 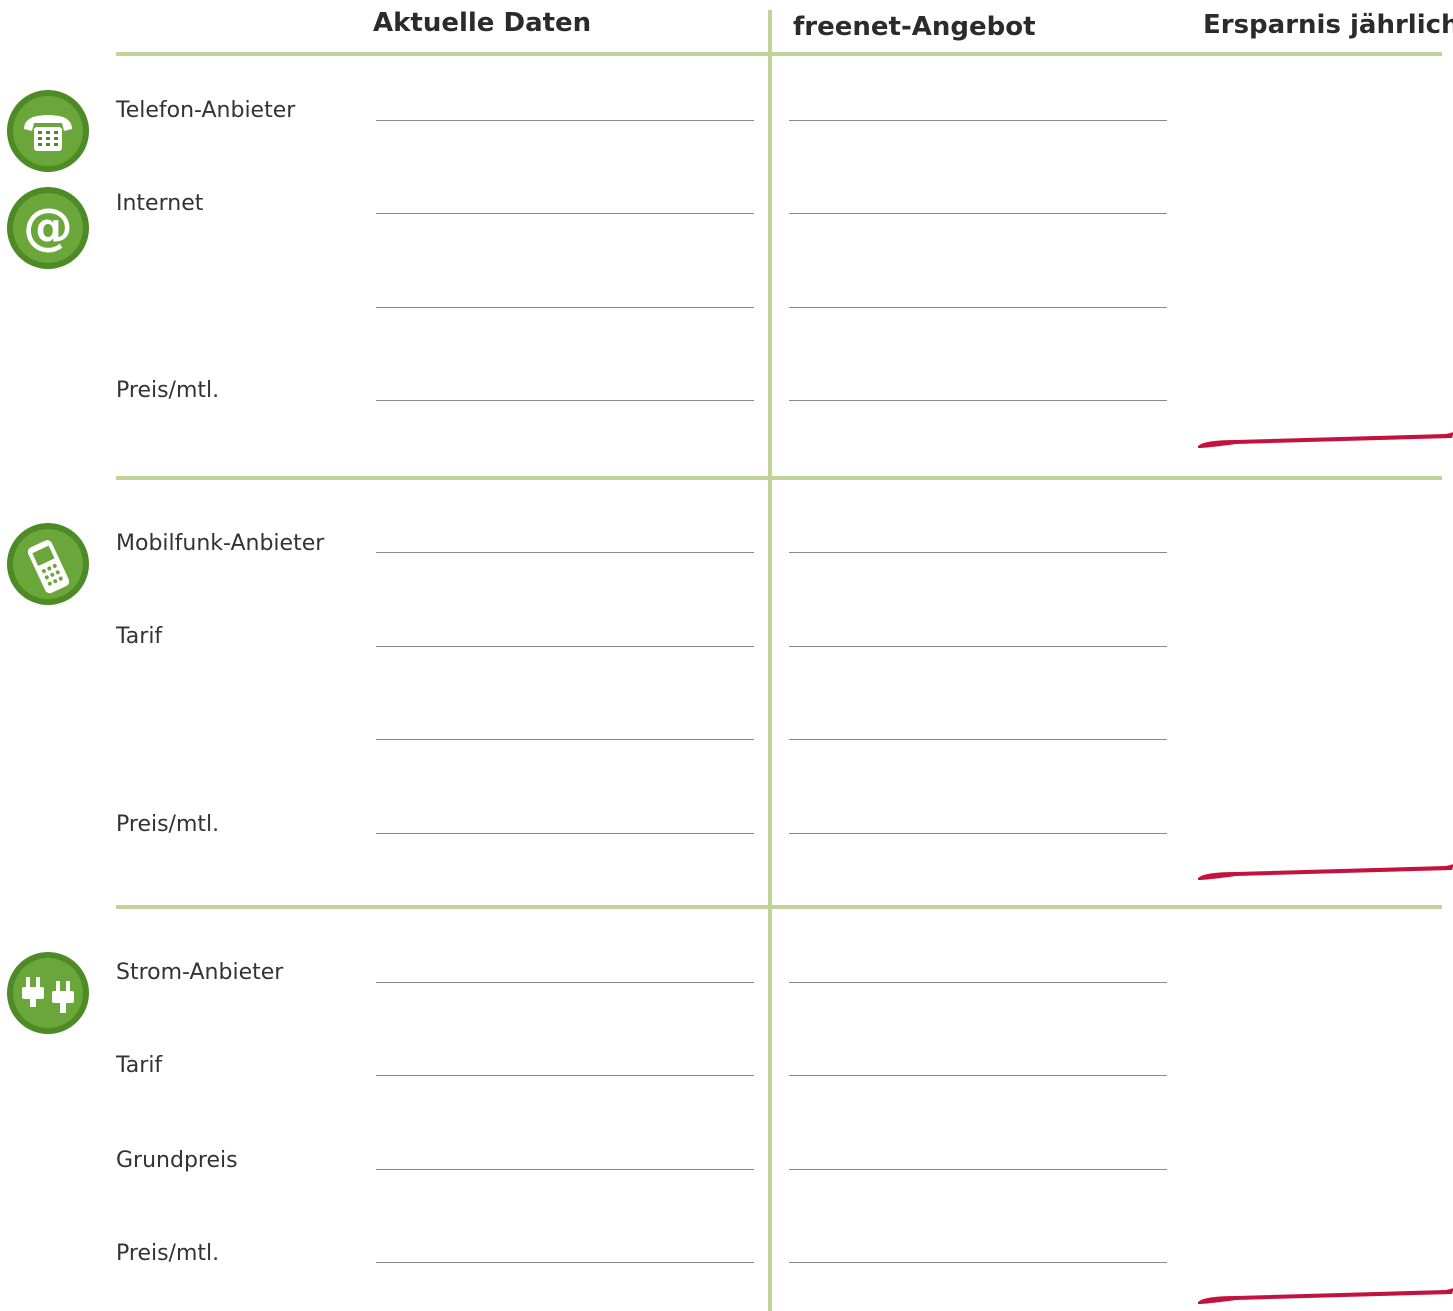 What do you see at coordinates (565, 120) in the screenshot?
I see `field-telefon-anbieter-current` at bounding box center [565, 120].